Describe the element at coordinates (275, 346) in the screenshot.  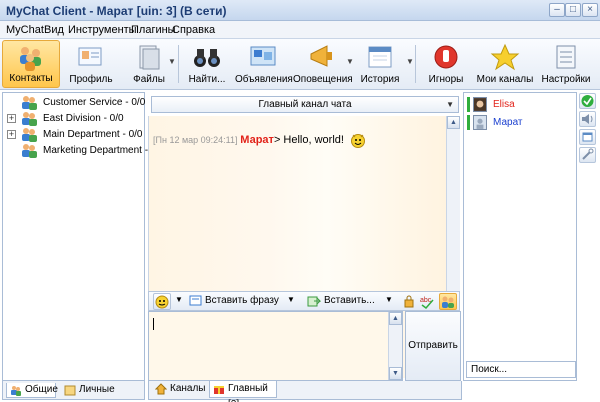
I see `message-input` at that location.